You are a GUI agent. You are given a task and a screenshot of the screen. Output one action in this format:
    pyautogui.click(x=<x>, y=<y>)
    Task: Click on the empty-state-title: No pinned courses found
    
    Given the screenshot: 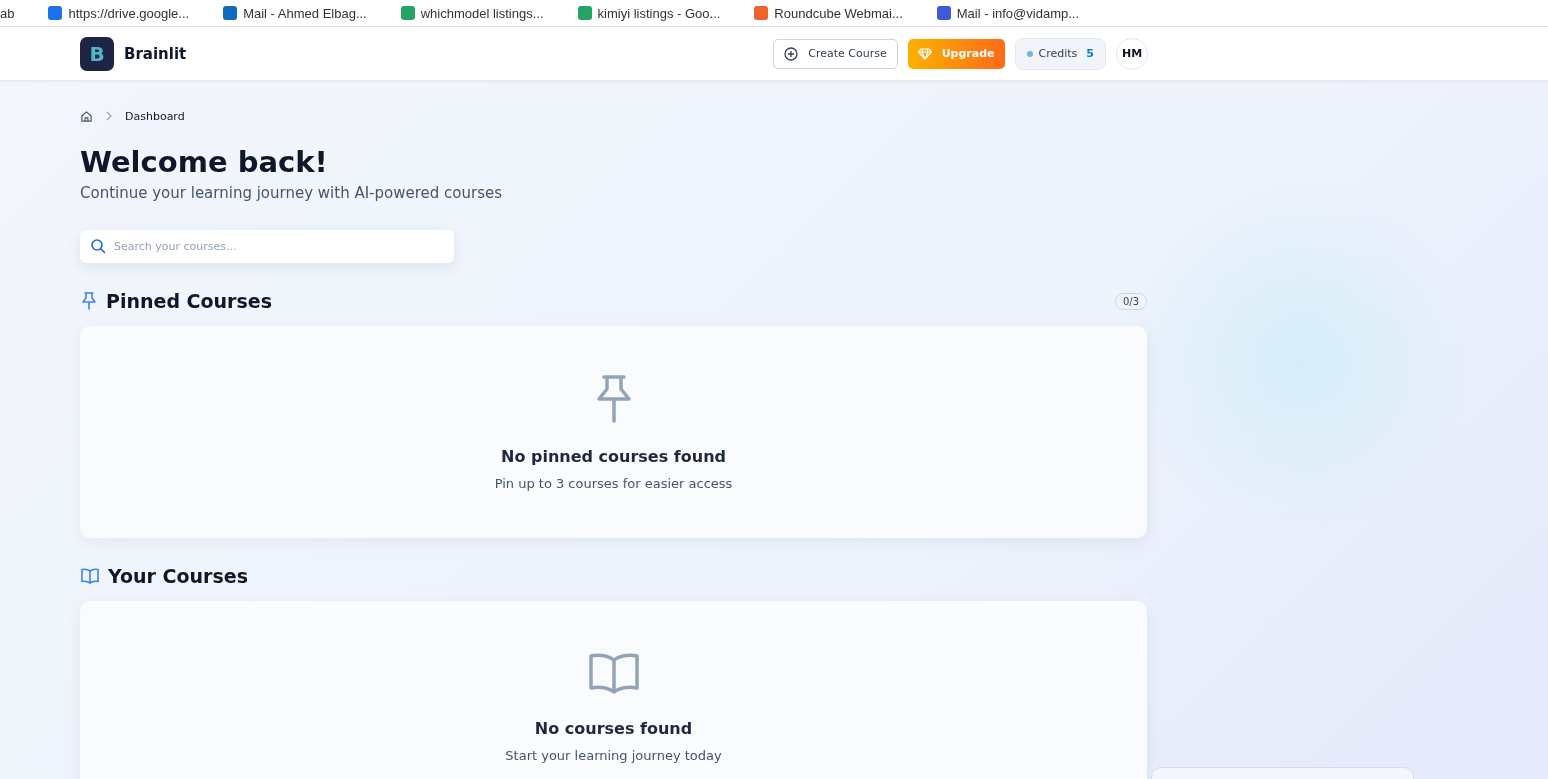 What is the action you would take?
    pyautogui.click(x=613, y=456)
    